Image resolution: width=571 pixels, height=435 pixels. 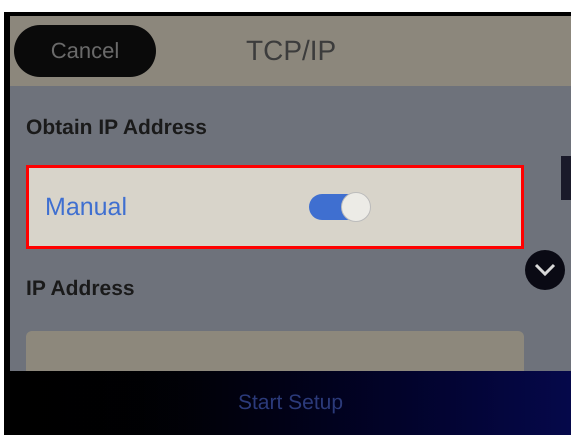 What do you see at coordinates (86, 207) in the screenshot?
I see `option-label: Manual` at bounding box center [86, 207].